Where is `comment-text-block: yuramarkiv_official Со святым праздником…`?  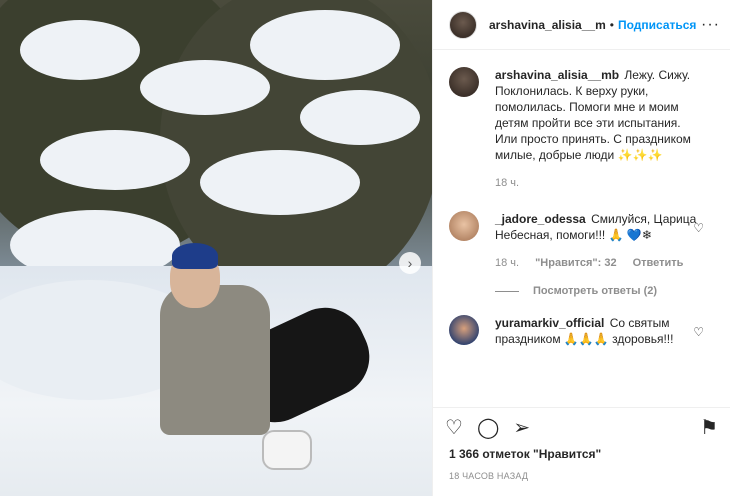
comment-text-block: yuramarkiv_official Со святым праздником… is located at coordinates (600, 331).